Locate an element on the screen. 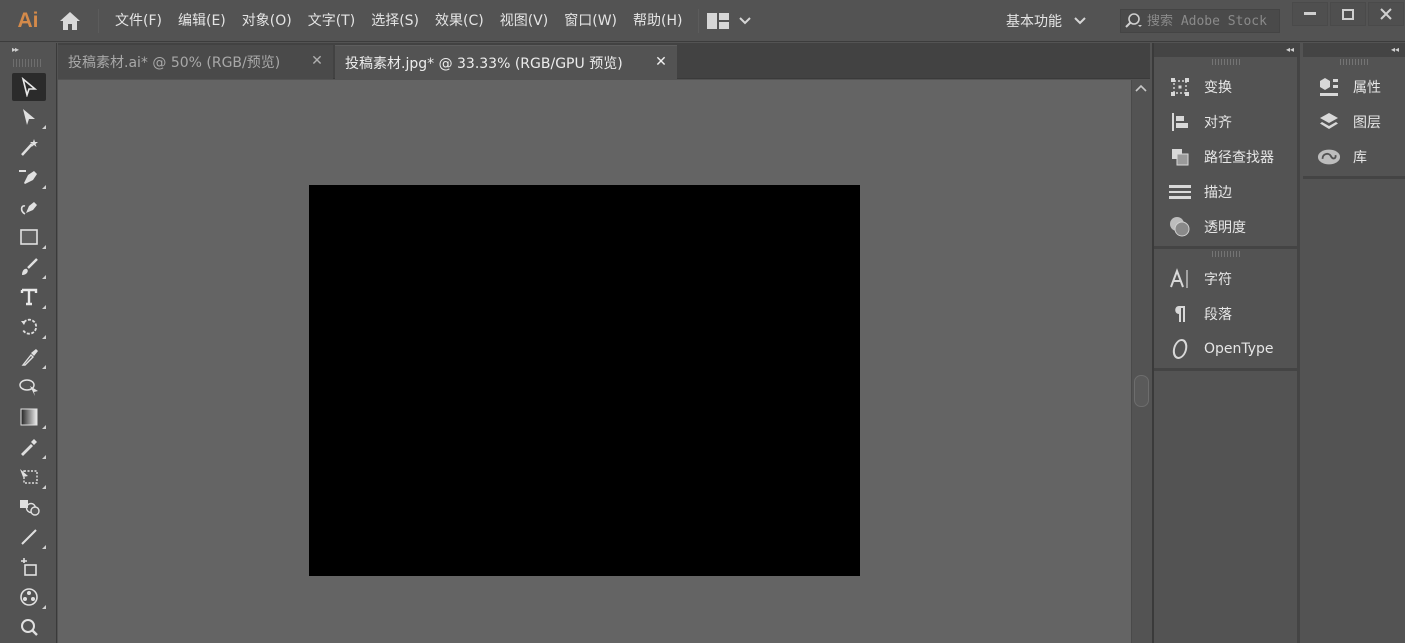 This screenshot has width=1405, height=643. transform-icon is located at coordinates (1180, 87).